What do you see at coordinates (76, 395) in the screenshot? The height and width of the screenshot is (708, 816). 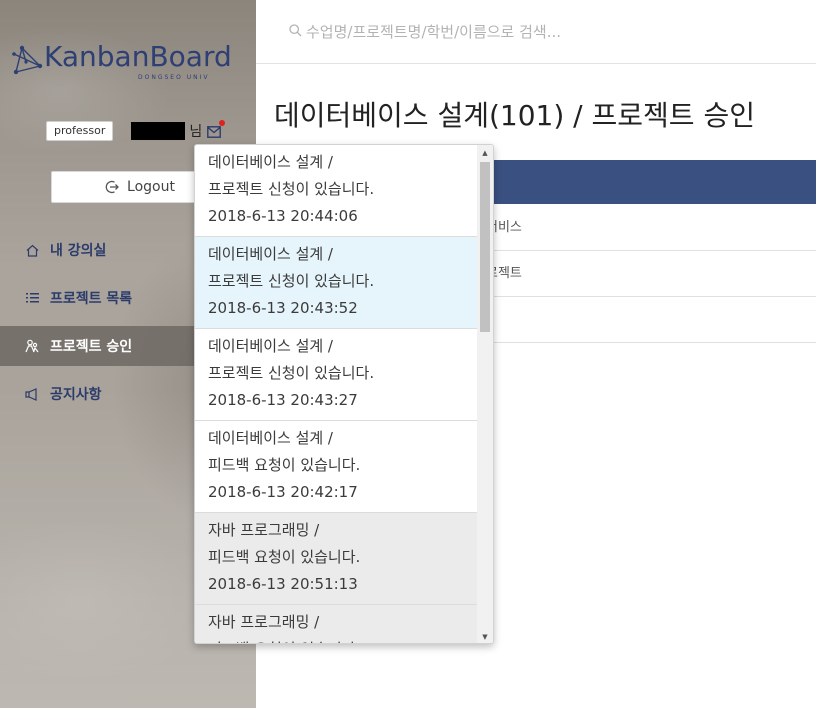 I see `sidebar-item-label: 공지사항` at bounding box center [76, 395].